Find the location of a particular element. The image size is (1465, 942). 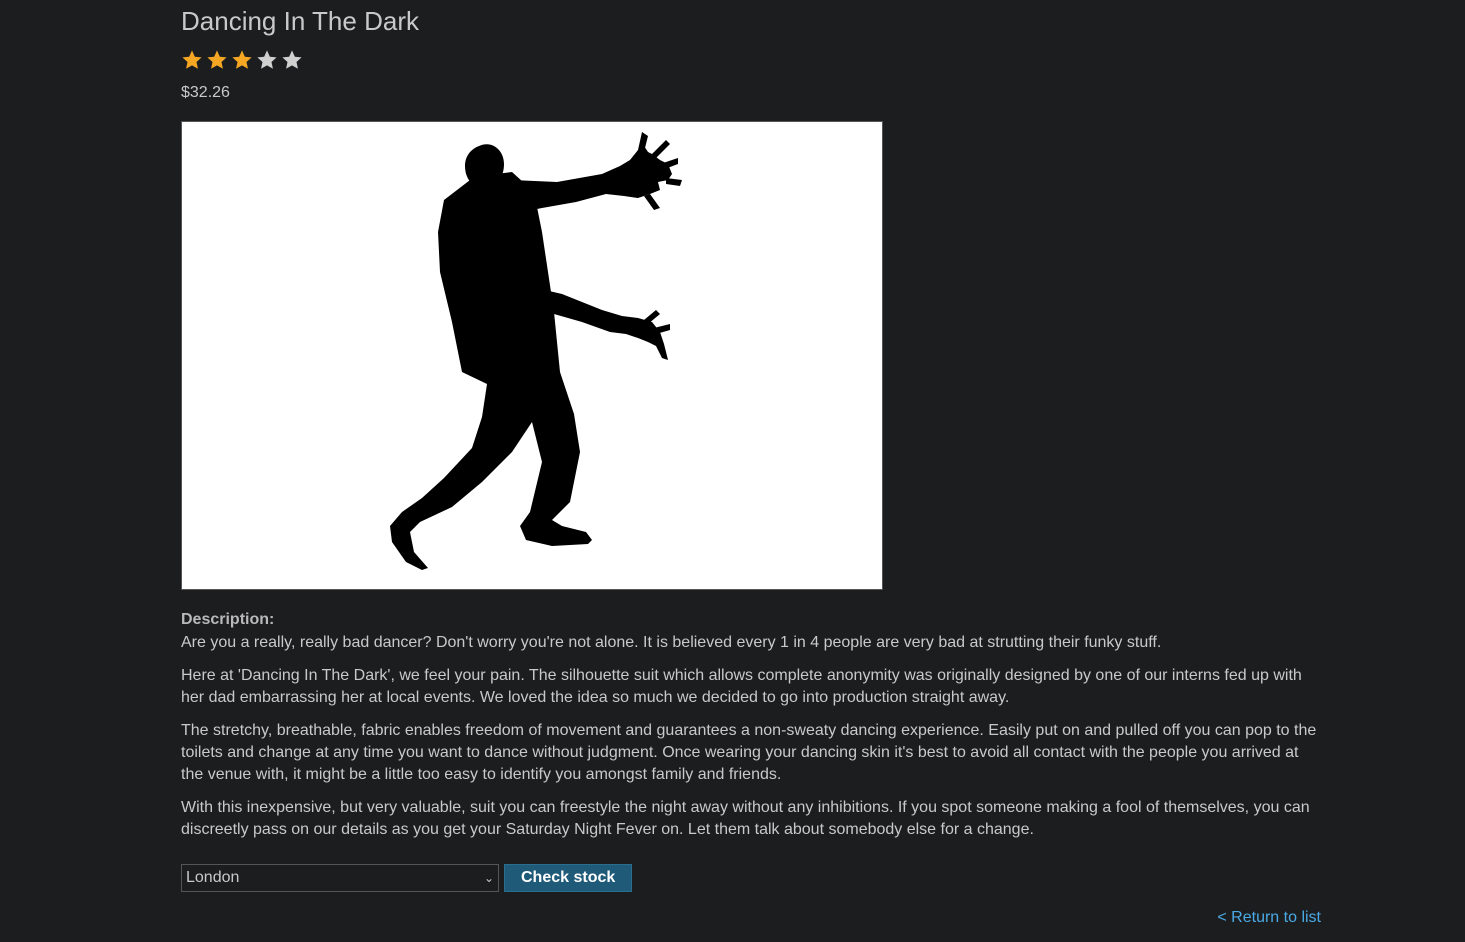

product-title: Dancing In The Dark is located at coordinates (300, 21).